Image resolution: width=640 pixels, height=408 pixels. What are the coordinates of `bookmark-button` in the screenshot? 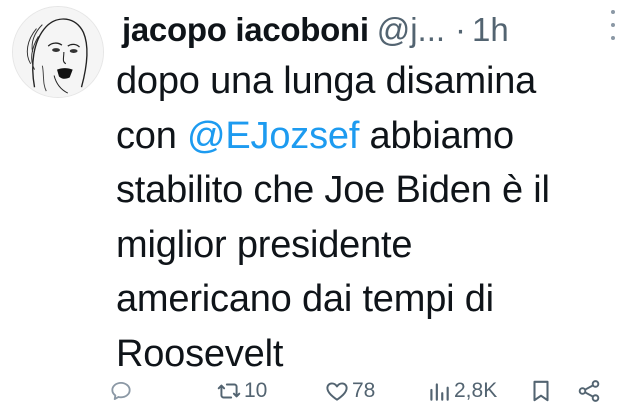 It's located at (541, 391).